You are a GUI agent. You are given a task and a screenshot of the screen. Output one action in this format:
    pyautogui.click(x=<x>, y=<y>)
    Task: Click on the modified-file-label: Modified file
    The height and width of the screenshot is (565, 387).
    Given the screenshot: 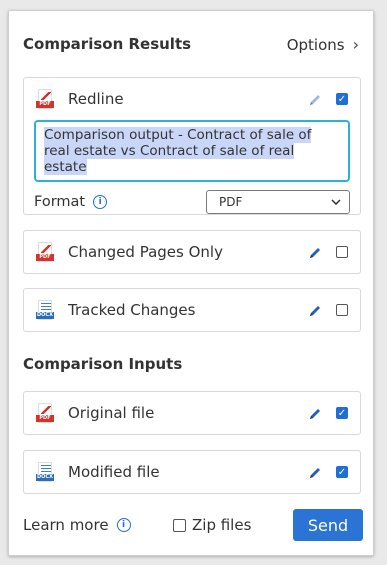 What is the action you would take?
    pyautogui.click(x=114, y=472)
    